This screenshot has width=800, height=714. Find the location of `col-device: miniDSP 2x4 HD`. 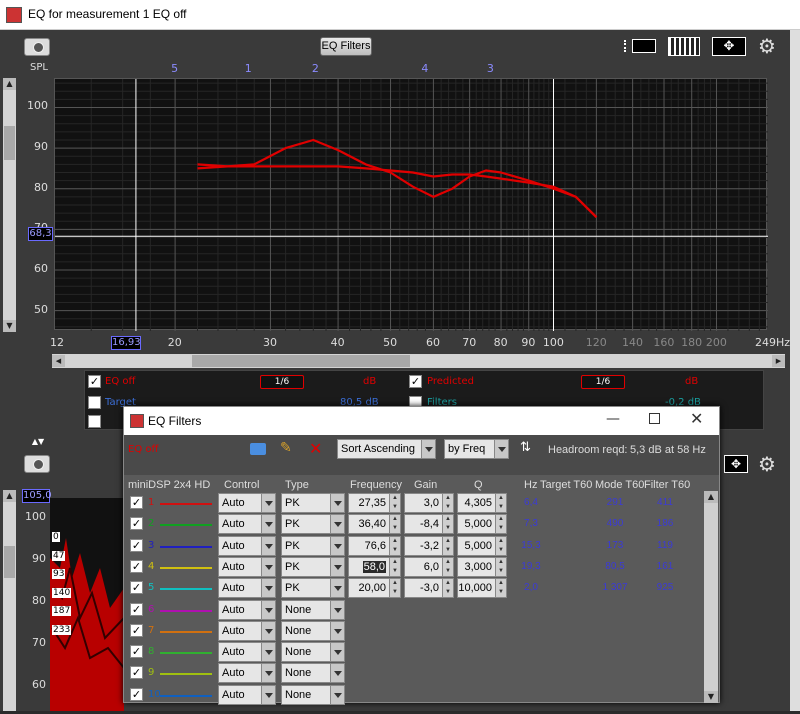

col-device: miniDSP 2x4 HD is located at coordinates (169, 485).